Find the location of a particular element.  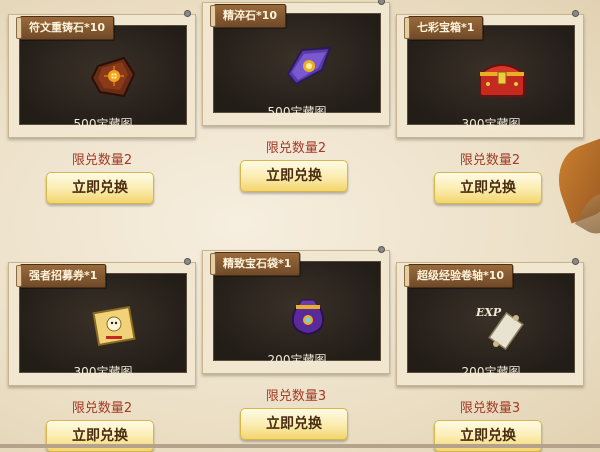

rune-stone-icon is located at coordinates (113, 77).